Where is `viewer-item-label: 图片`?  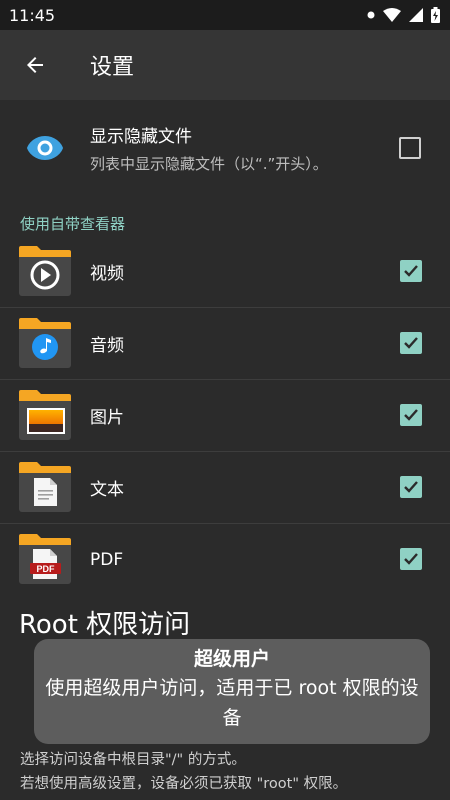
viewer-item-label: 图片 is located at coordinates (107, 418).